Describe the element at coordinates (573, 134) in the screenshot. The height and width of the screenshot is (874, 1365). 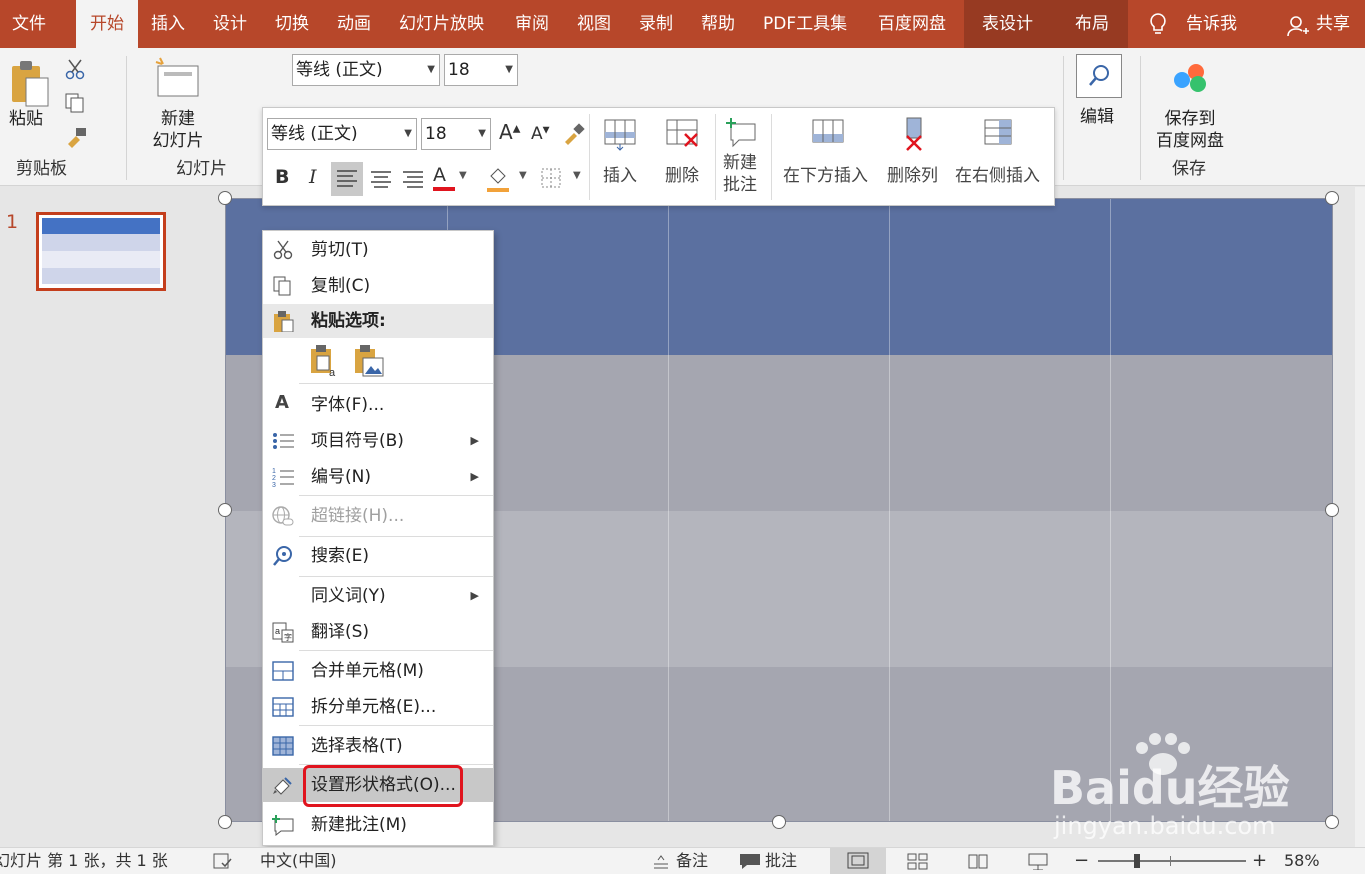
I see `clear-format-brush-icon` at that location.